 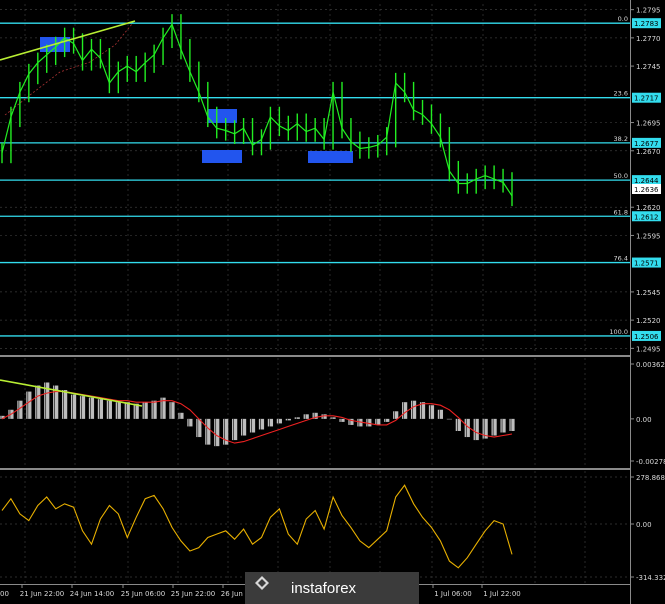 I want to click on current-price-label: 1.2636, so click(x=646, y=189).